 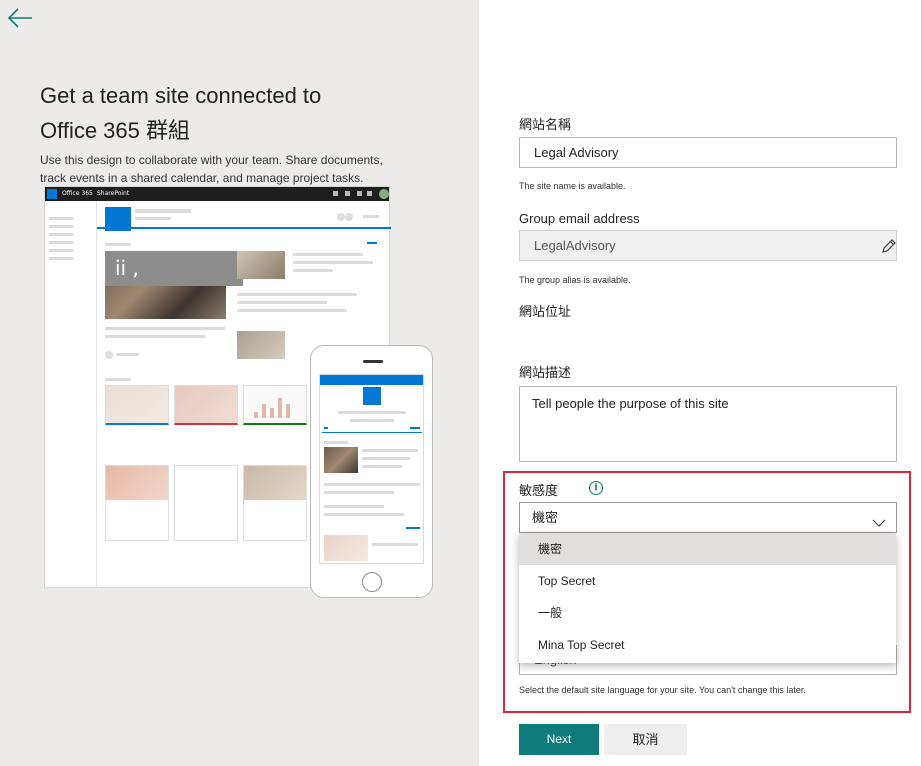 What do you see at coordinates (708, 424) in the screenshot?
I see `site-description-textarea: Tell people the purpose of this site` at bounding box center [708, 424].